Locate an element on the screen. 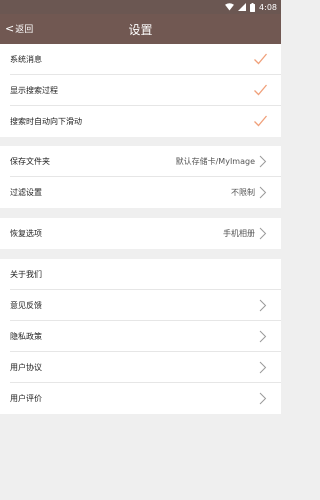 This screenshot has width=320, height=500. setting-label: 搜索时自动向下滑动 is located at coordinates (46, 121).